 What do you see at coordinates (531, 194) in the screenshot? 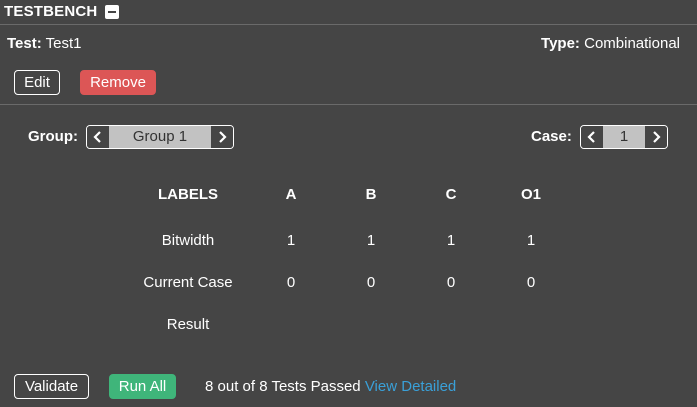
I see `table-header-o1: O1` at bounding box center [531, 194].